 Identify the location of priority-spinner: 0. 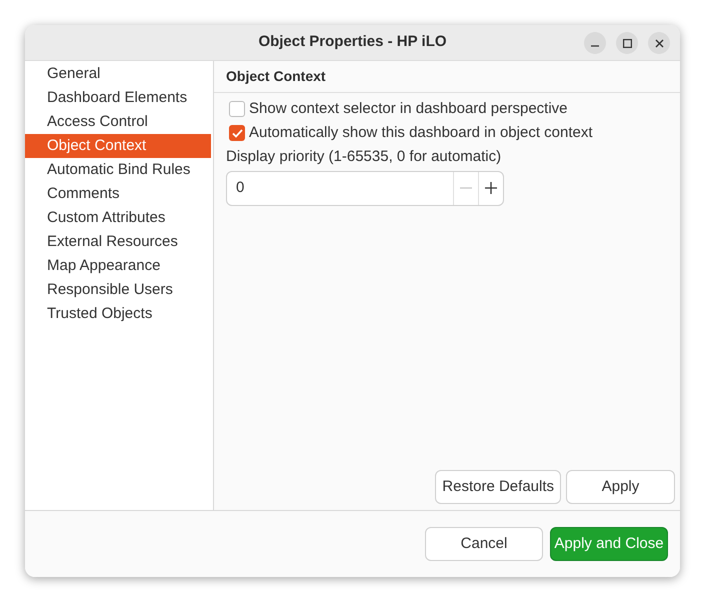
(365, 188).